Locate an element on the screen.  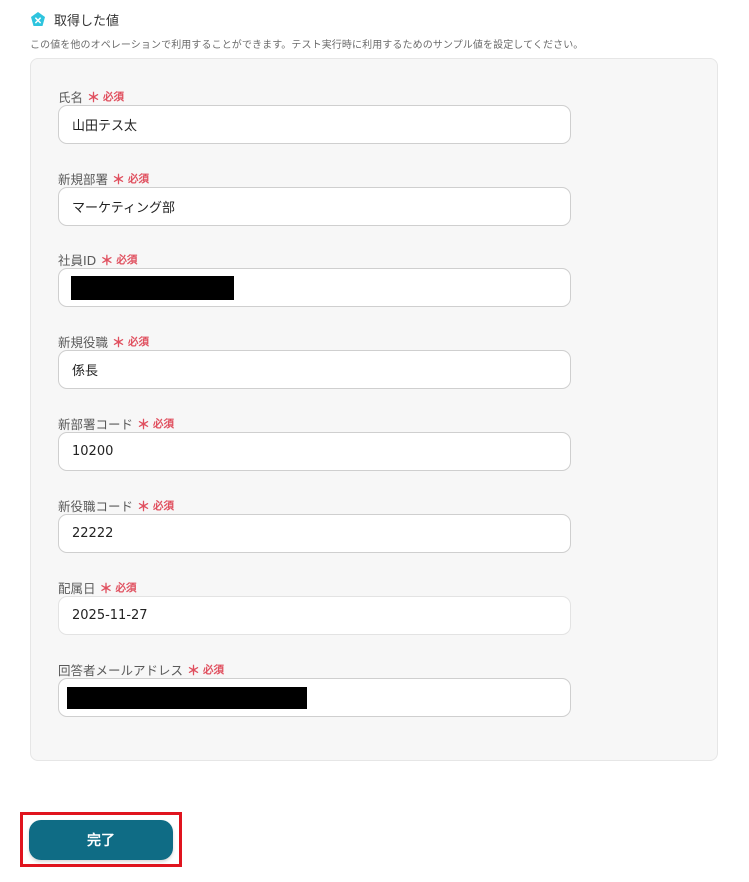
field-label: 氏名 ＊ 必須 is located at coordinates (314, 96).